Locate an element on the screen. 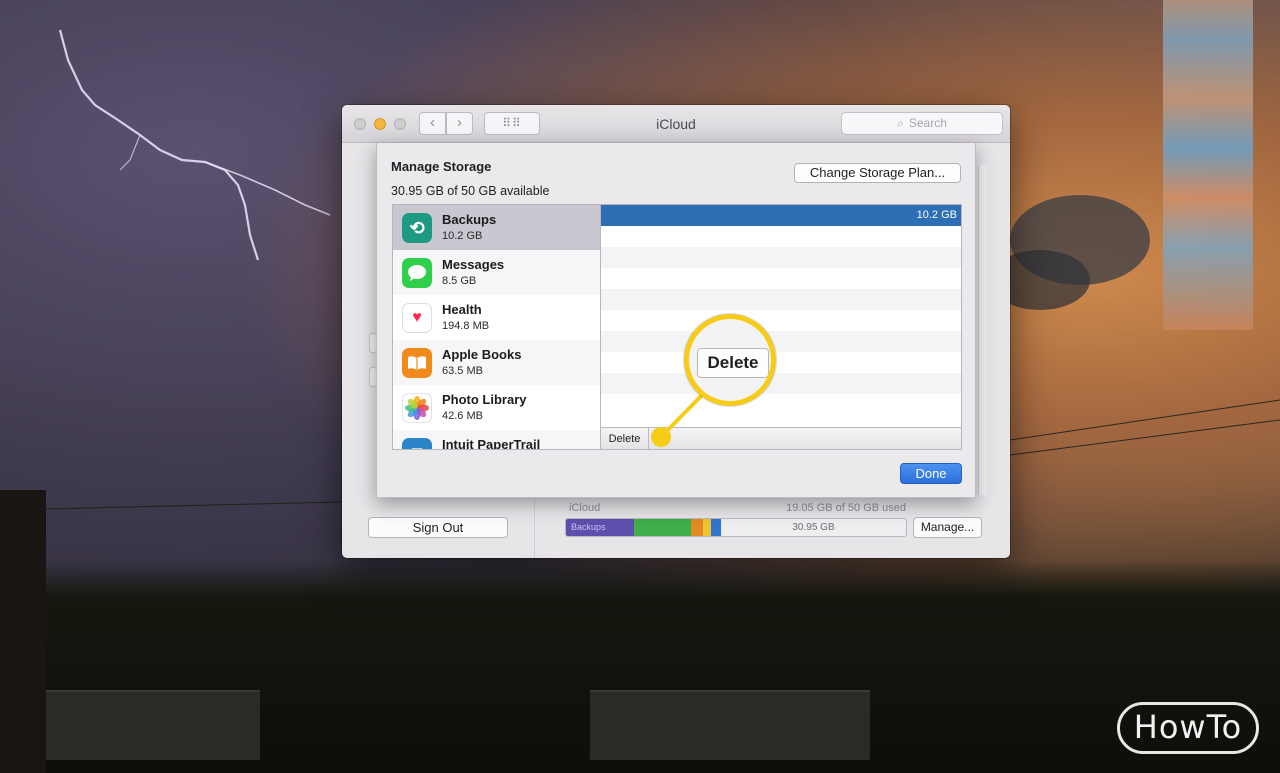 This screenshot has height=773, width=1280. app-name: Photo Library is located at coordinates (484, 399).